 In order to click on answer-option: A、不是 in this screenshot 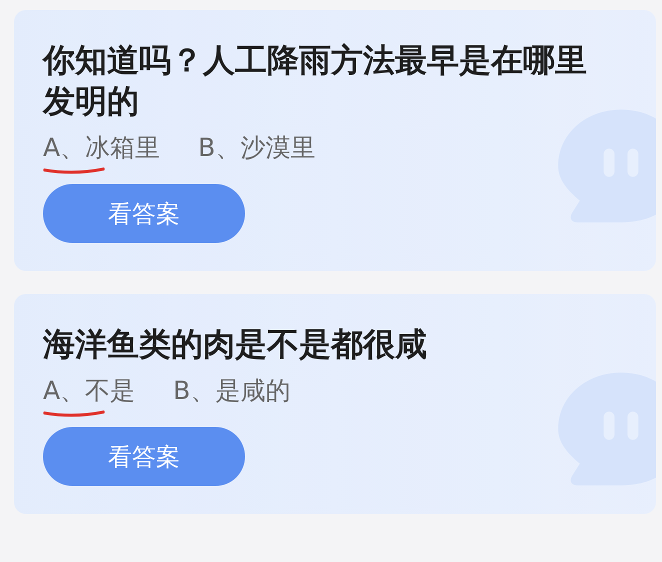, I will do `click(89, 396)`.